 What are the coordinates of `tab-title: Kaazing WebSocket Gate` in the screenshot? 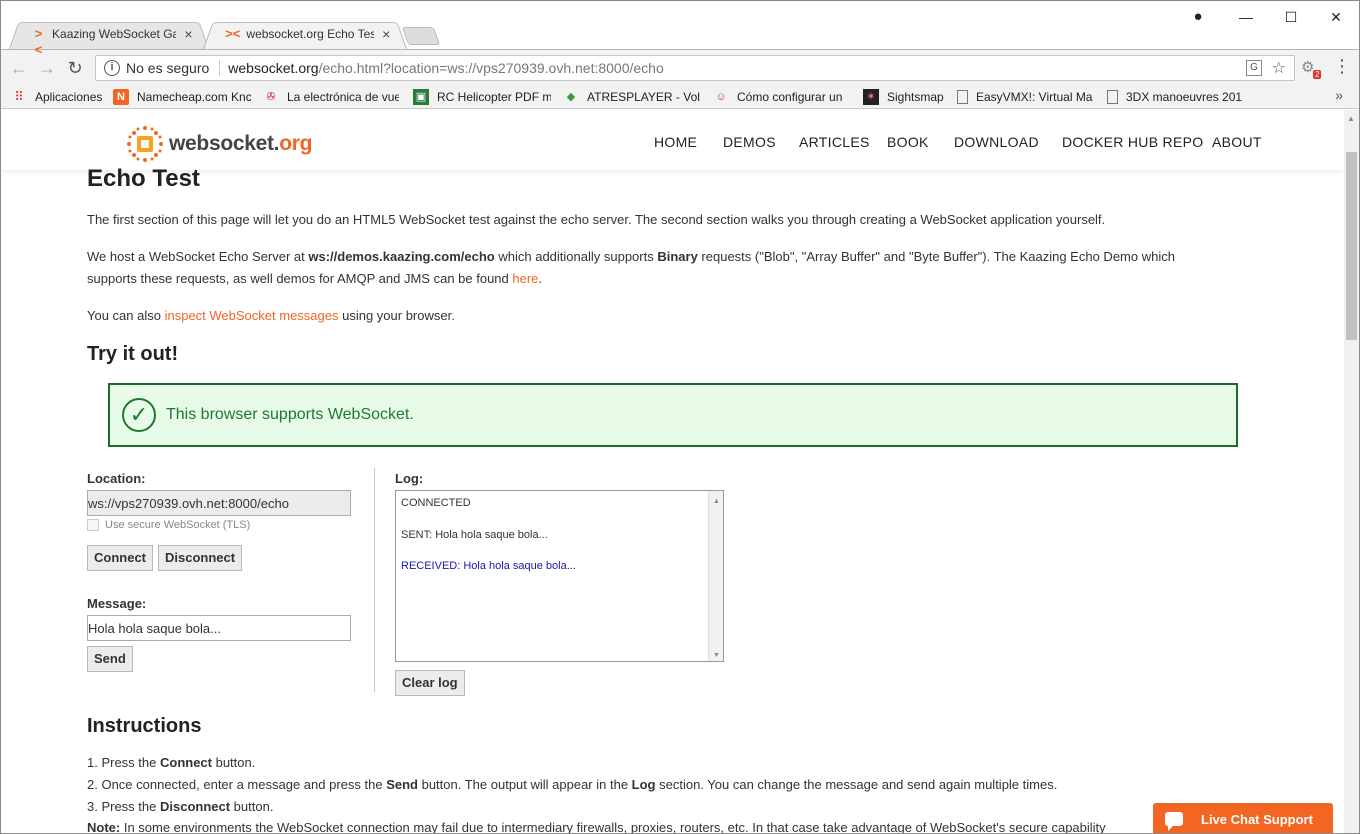 It's located at (114, 34).